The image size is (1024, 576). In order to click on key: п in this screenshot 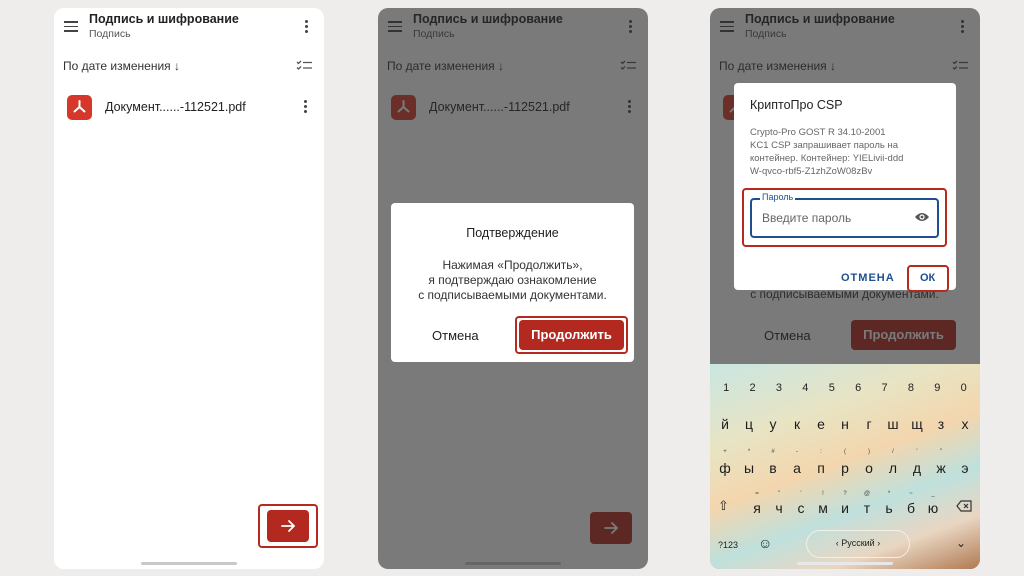, I will do `click(821, 468)`.